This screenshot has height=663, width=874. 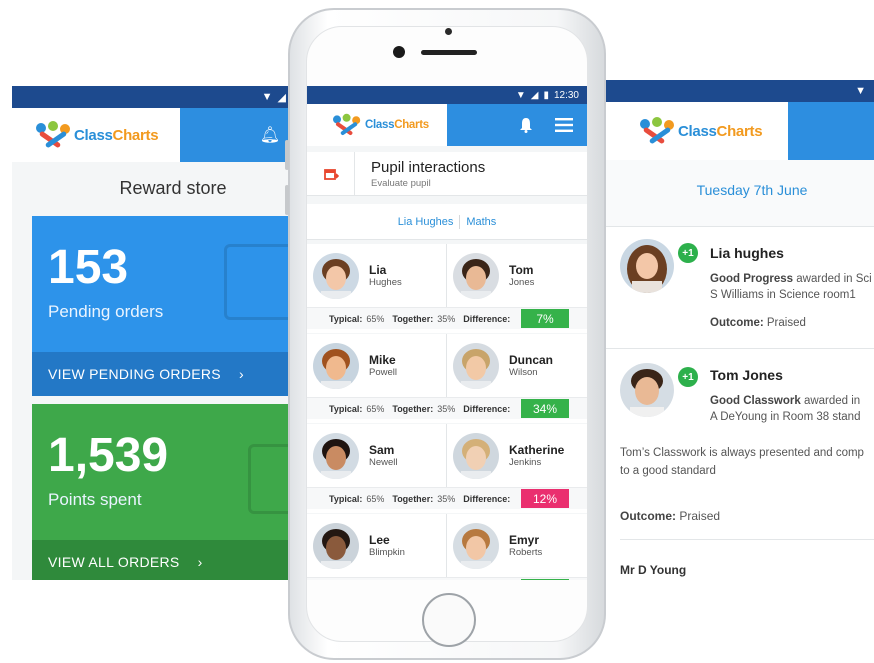 I want to click on logo-text-class: Class, so click(x=380, y=125).